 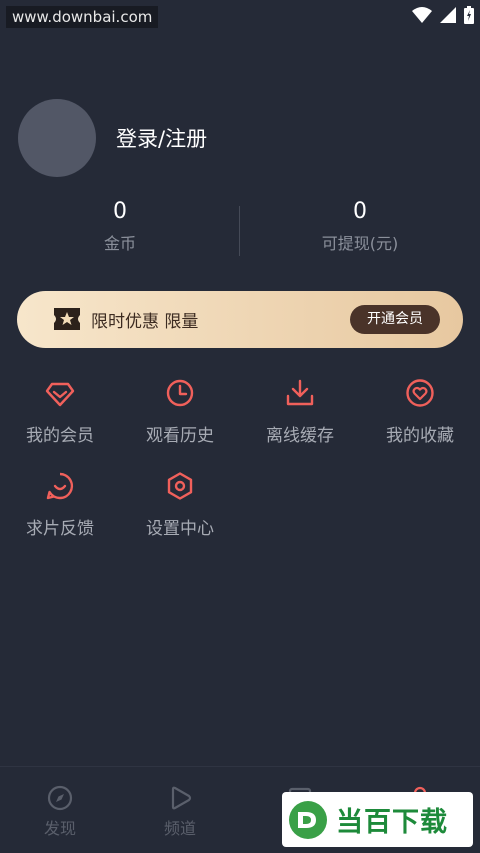 I want to click on menu-settings-center: 设置中心, so click(x=180, y=505).